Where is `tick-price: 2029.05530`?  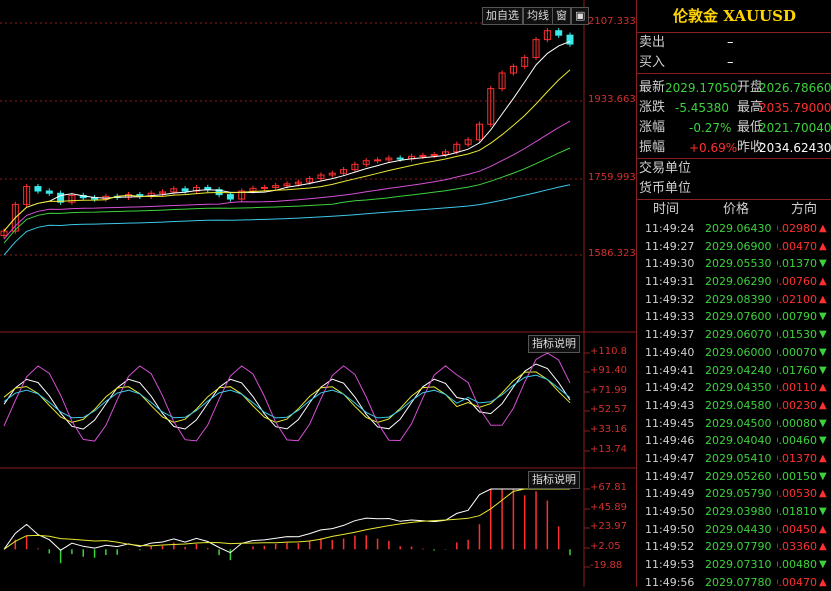 tick-price: 2029.05530 is located at coordinates (738, 264).